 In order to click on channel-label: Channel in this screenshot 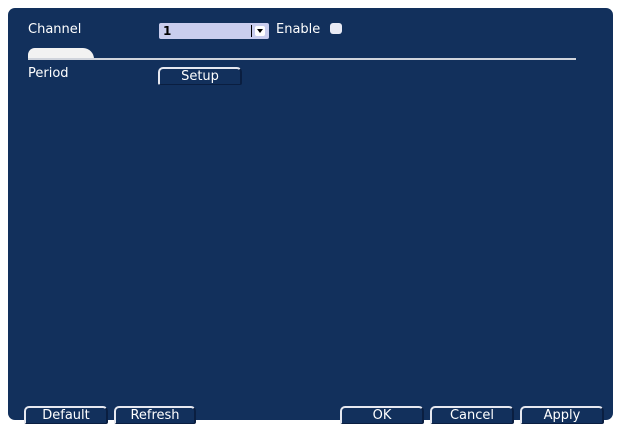, I will do `click(55, 29)`.